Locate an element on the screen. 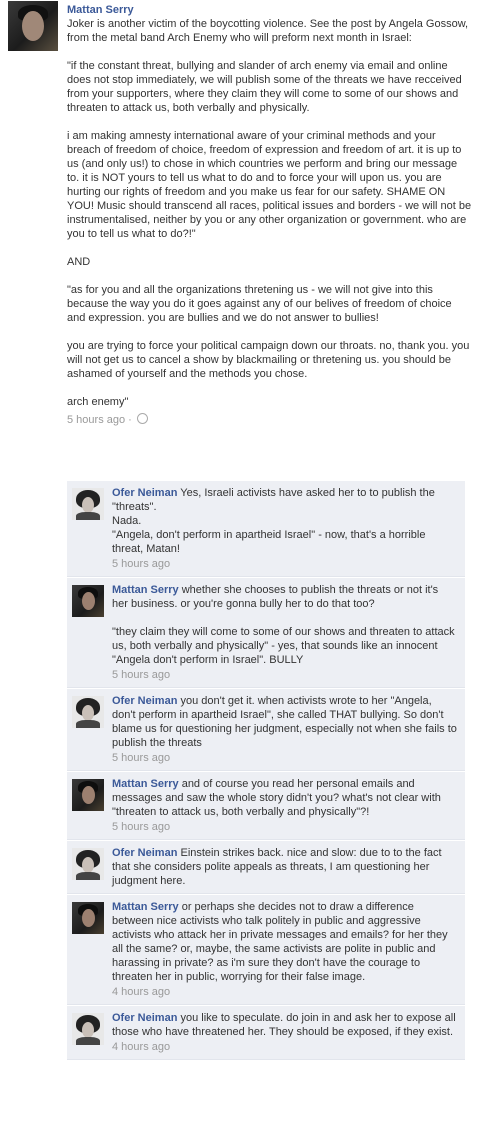  comment-text: Nada. is located at coordinates (127, 521).